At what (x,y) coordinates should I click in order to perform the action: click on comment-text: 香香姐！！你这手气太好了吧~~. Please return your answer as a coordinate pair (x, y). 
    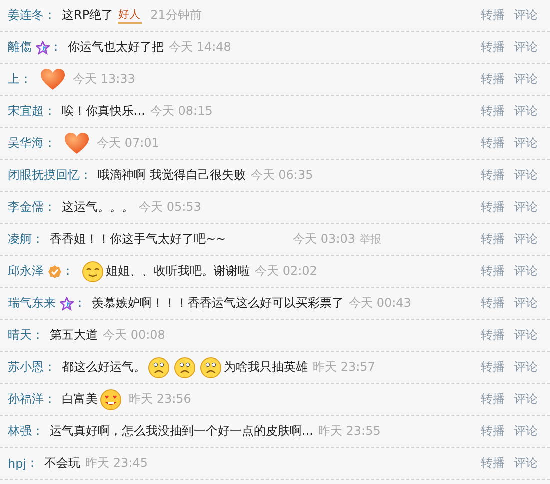
    Looking at the image, I should click on (138, 239).